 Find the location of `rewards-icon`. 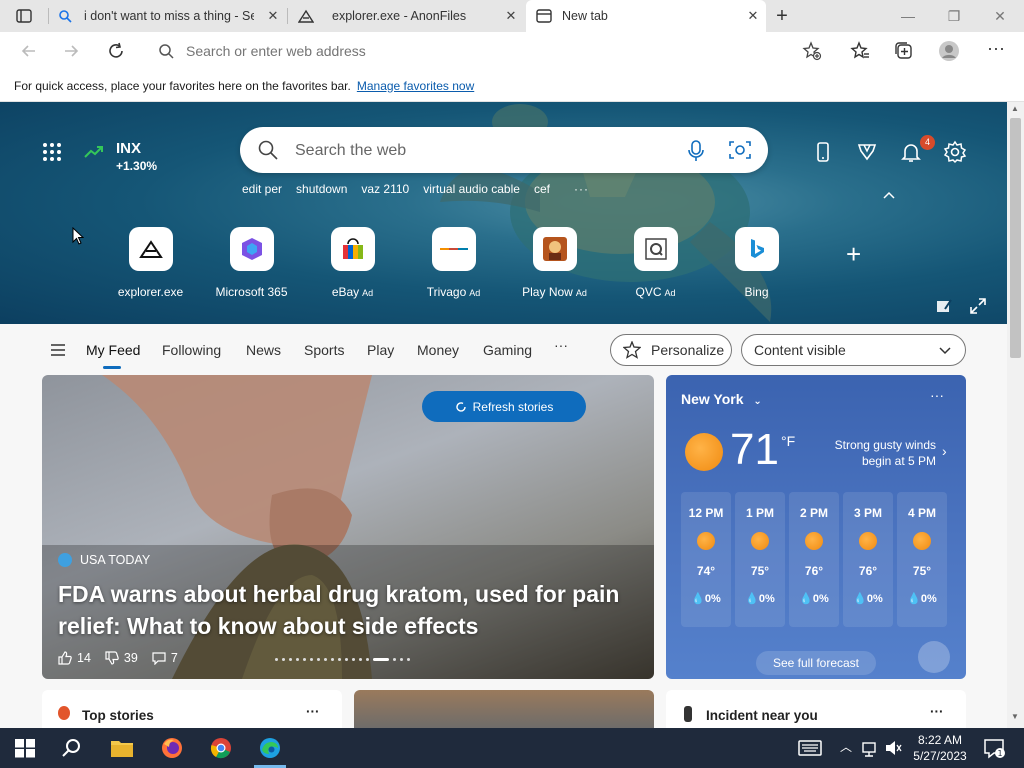

rewards-icon is located at coordinates (867, 152).